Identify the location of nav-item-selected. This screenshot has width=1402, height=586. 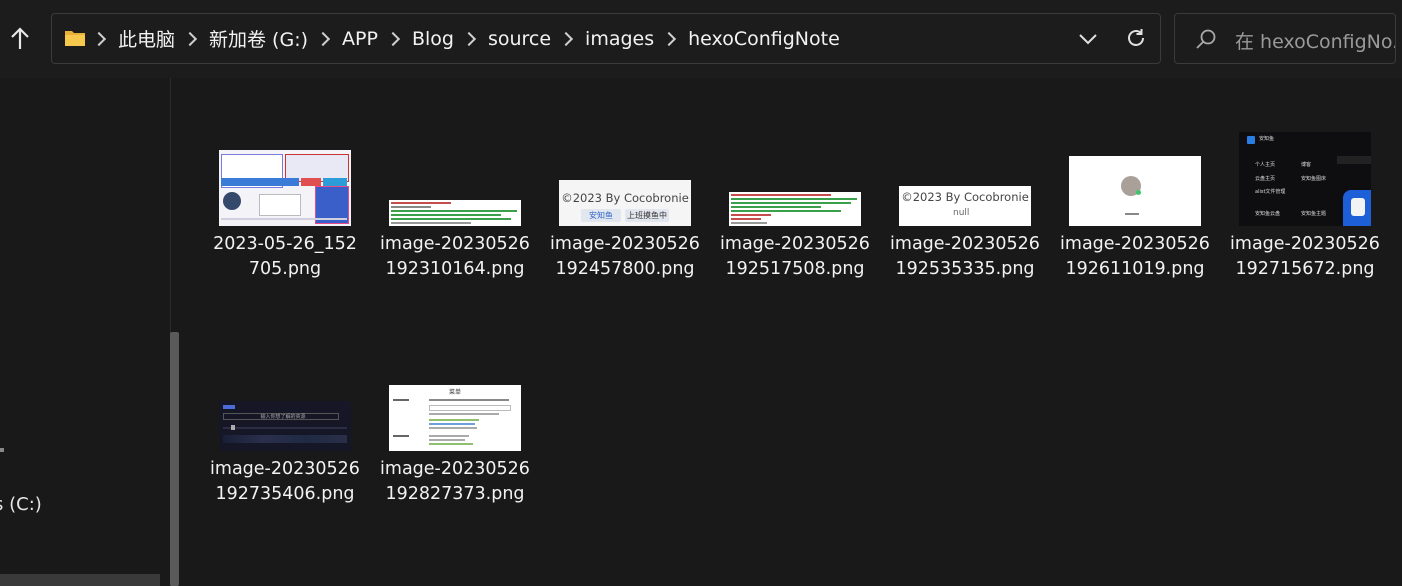
(80, 580).